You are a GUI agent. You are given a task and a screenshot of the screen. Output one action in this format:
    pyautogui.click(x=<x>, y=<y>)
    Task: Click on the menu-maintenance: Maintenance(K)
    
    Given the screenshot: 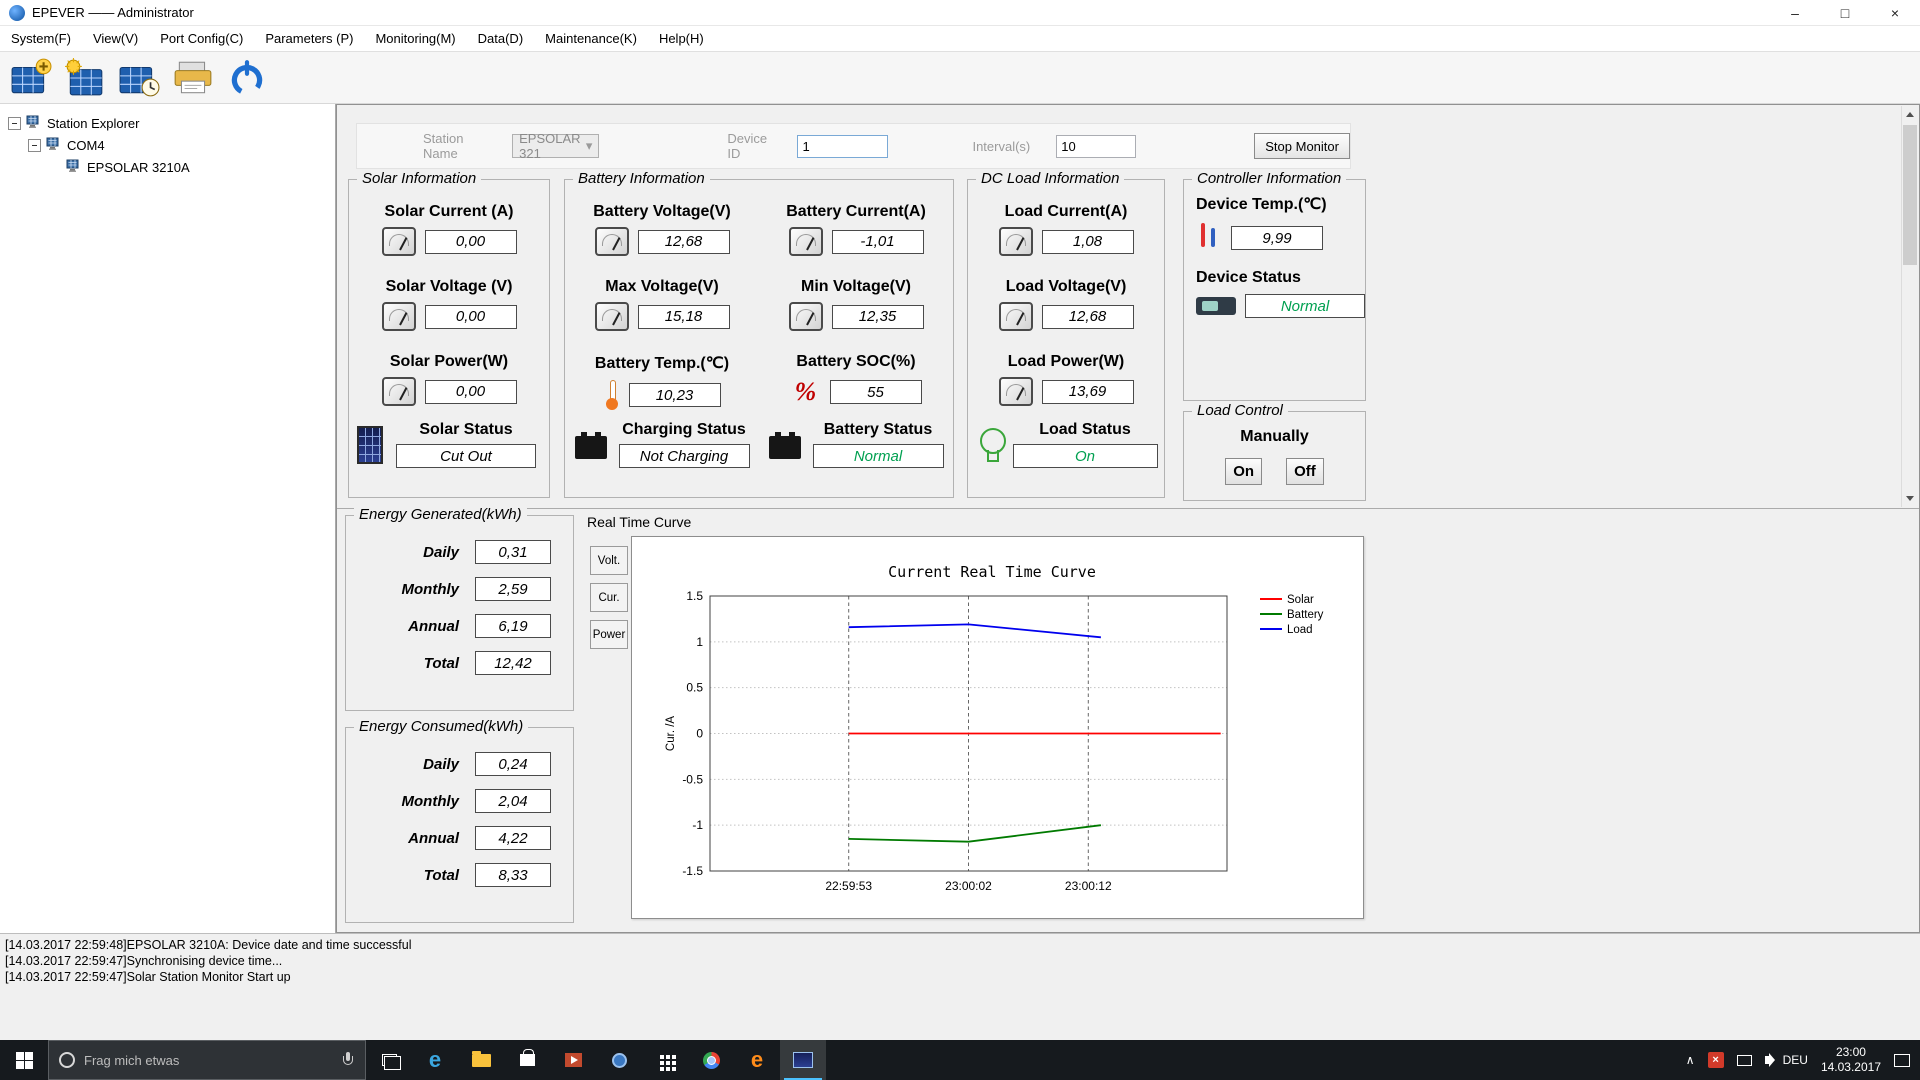 What is the action you would take?
    pyautogui.click(x=591, y=39)
    